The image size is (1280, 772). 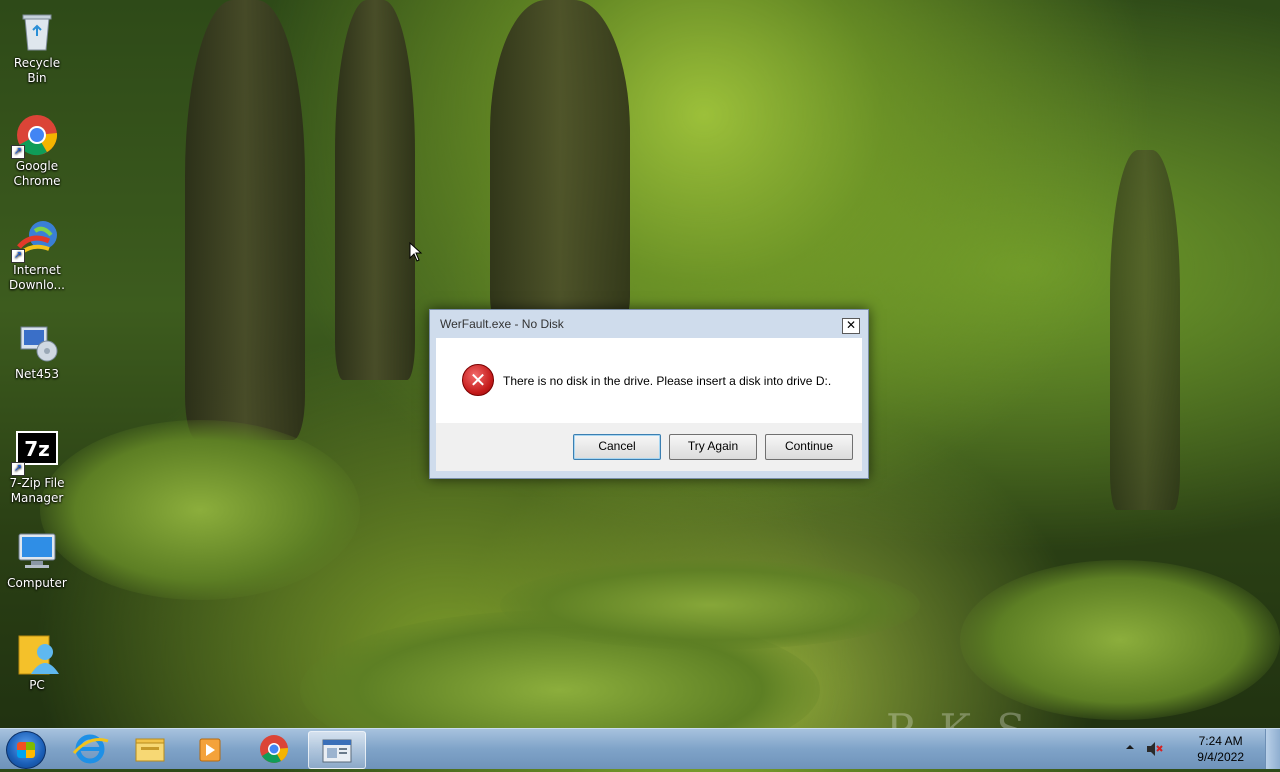 I want to click on close-button: ✕, so click(x=851, y=326).